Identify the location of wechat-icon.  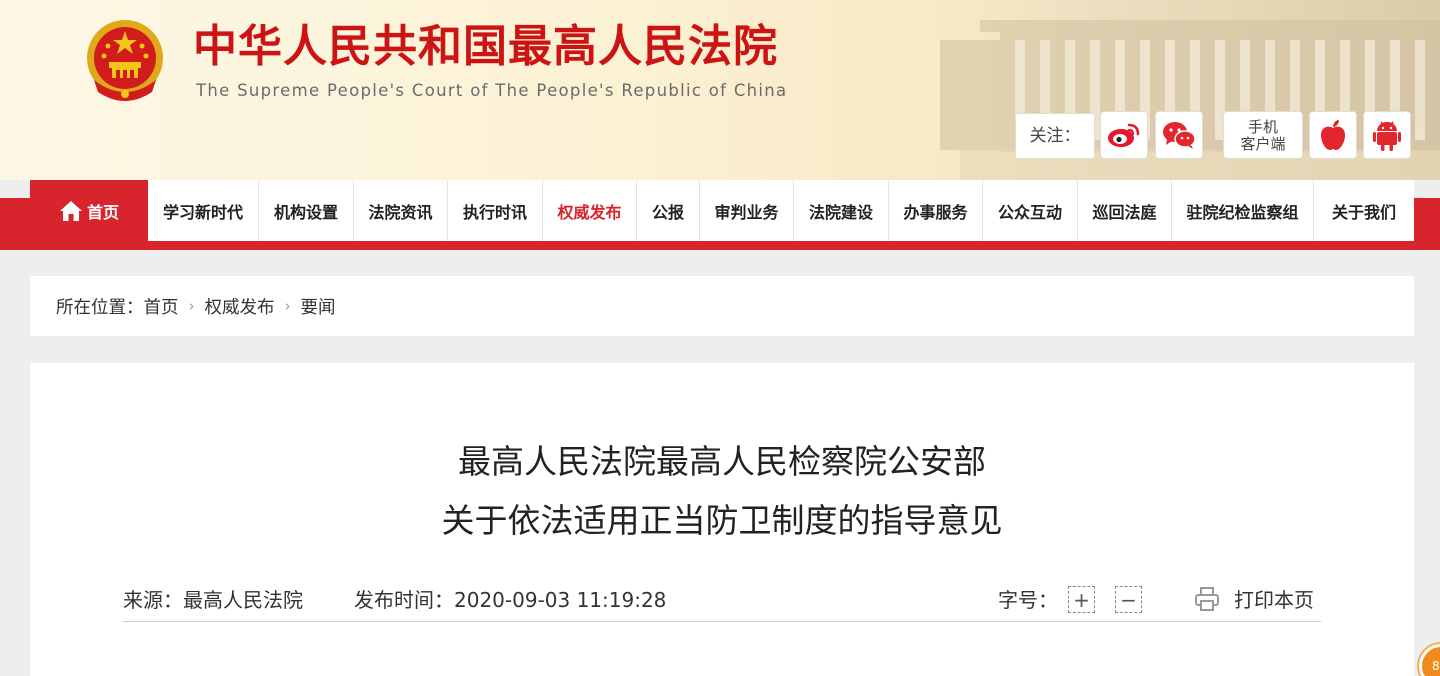
(1179, 135).